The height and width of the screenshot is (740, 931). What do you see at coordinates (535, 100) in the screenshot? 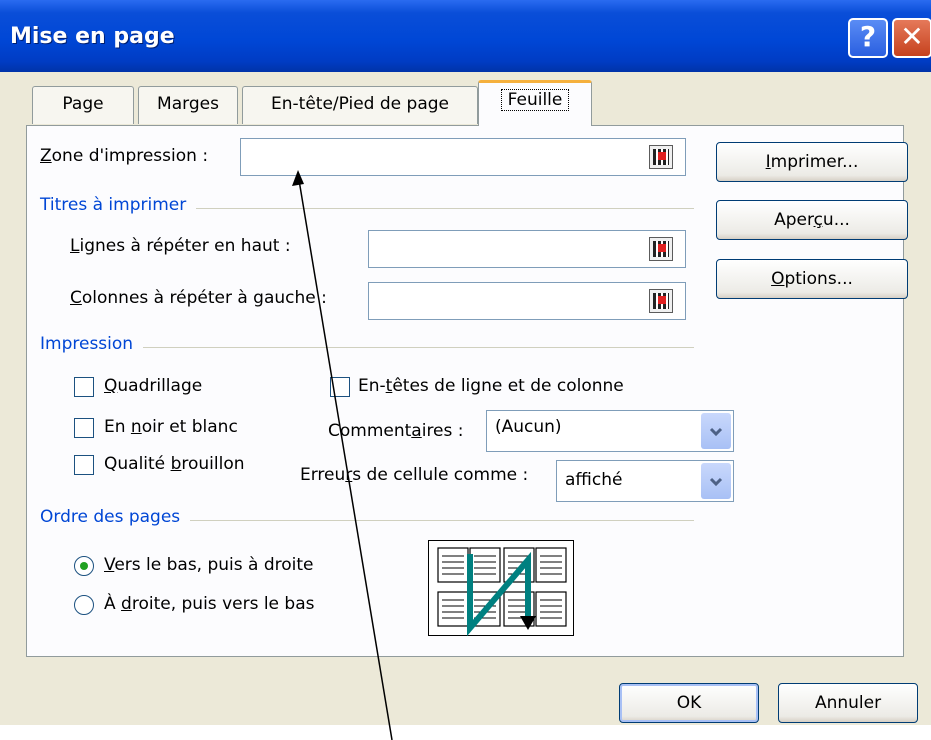
I see `tab-sheet-label: Feuille` at bounding box center [535, 100].